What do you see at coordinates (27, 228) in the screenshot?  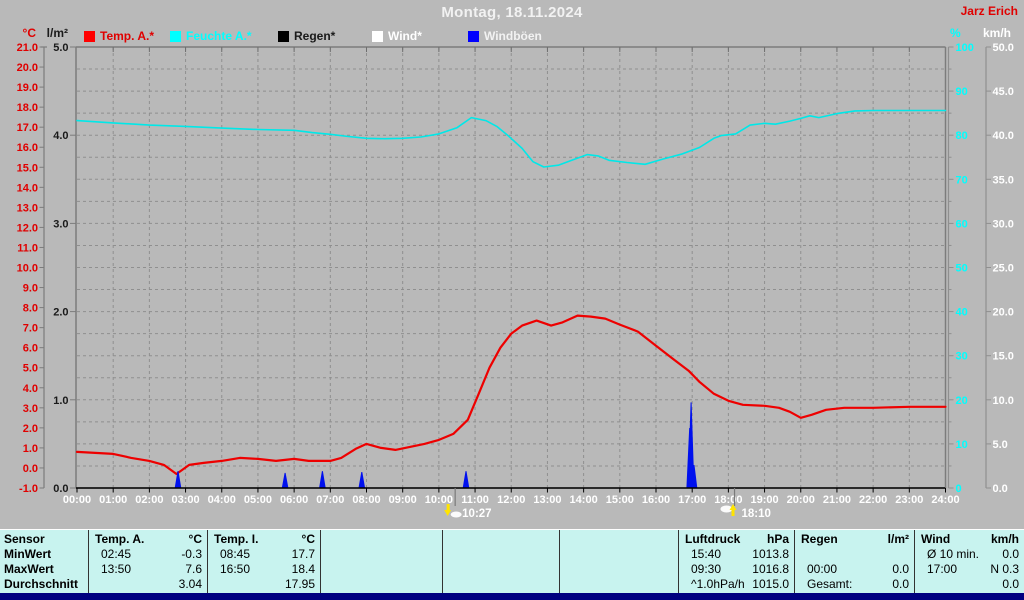 I see `temp-axis-label: 12.0` at bounding box center [27, 228].